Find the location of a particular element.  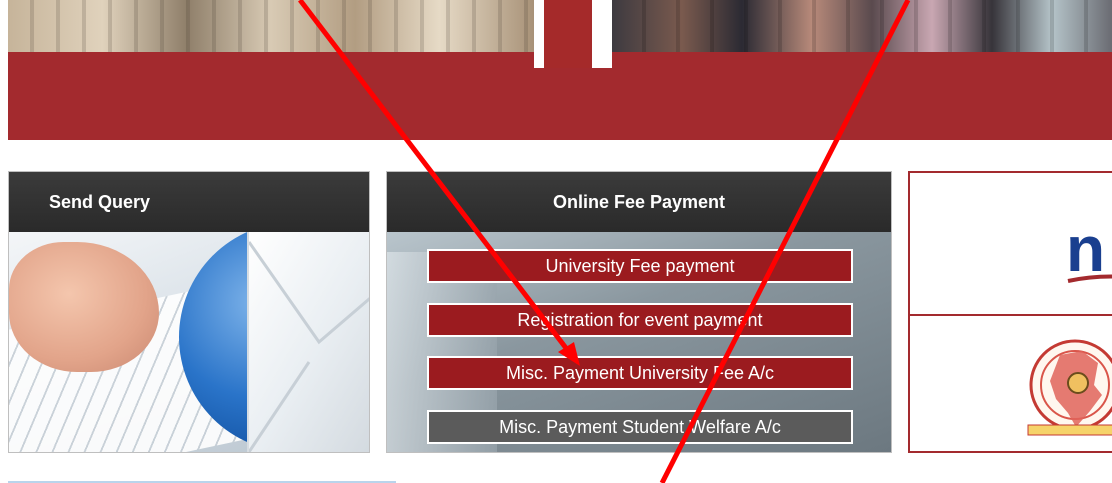

hand-image is located at coordinates (84, 307).